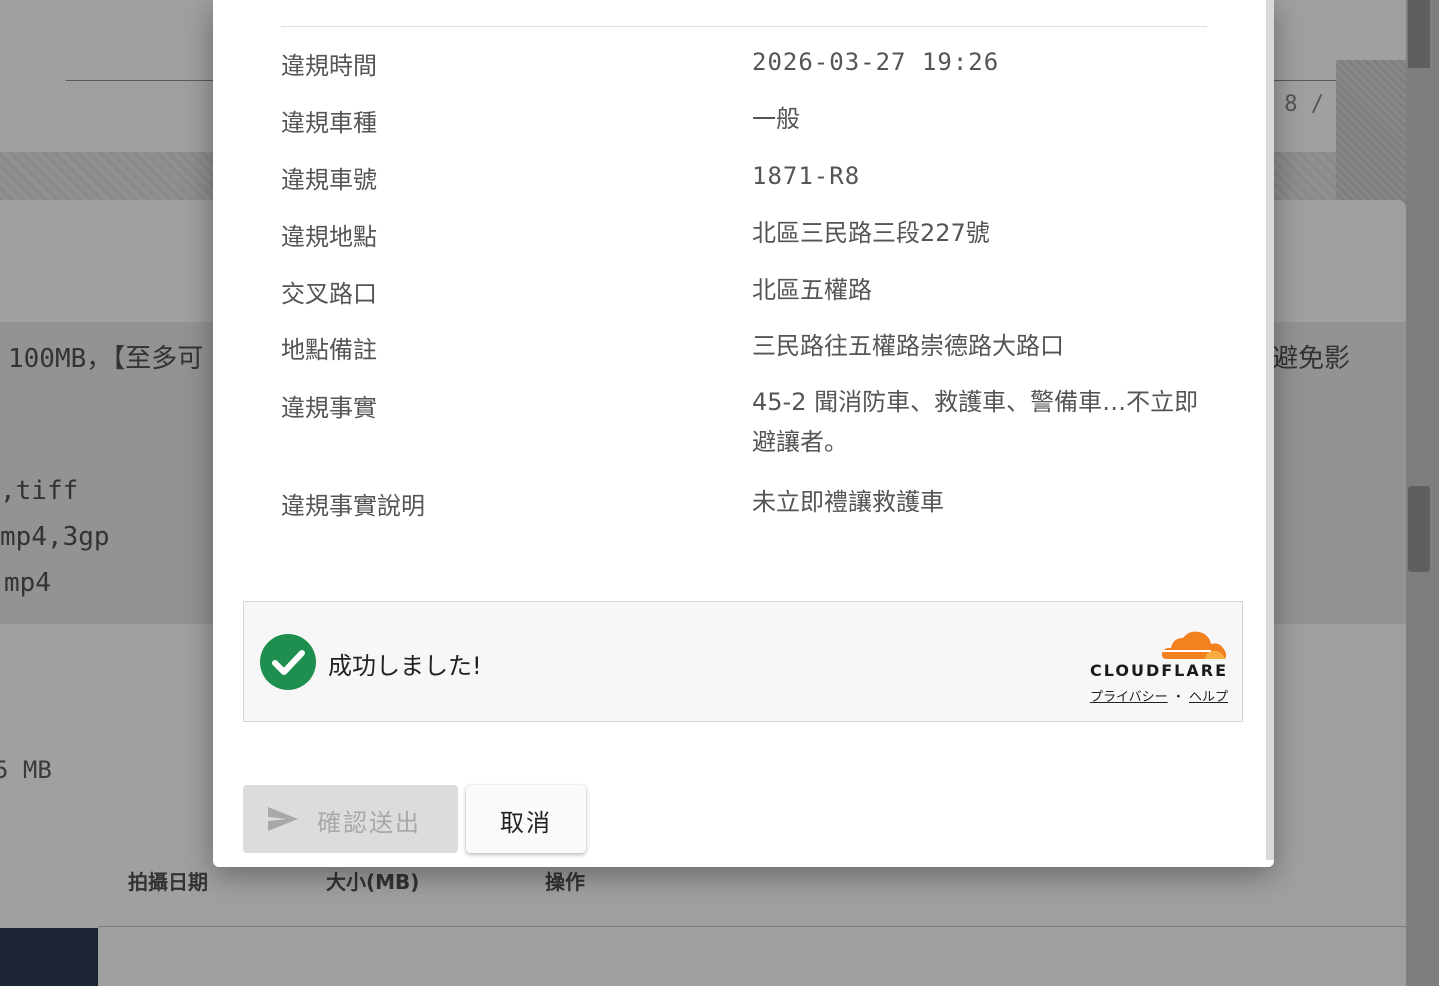  What do you see at coordinates (526, 823) in the screenshot?
I see `cancel-button-label: 取消` at bounding box center [526, 823].